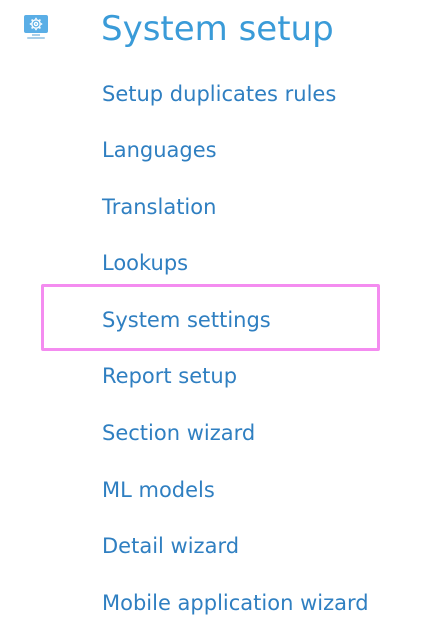  I want to click on menu-item-lookups: Lookups, so click(145, 263).